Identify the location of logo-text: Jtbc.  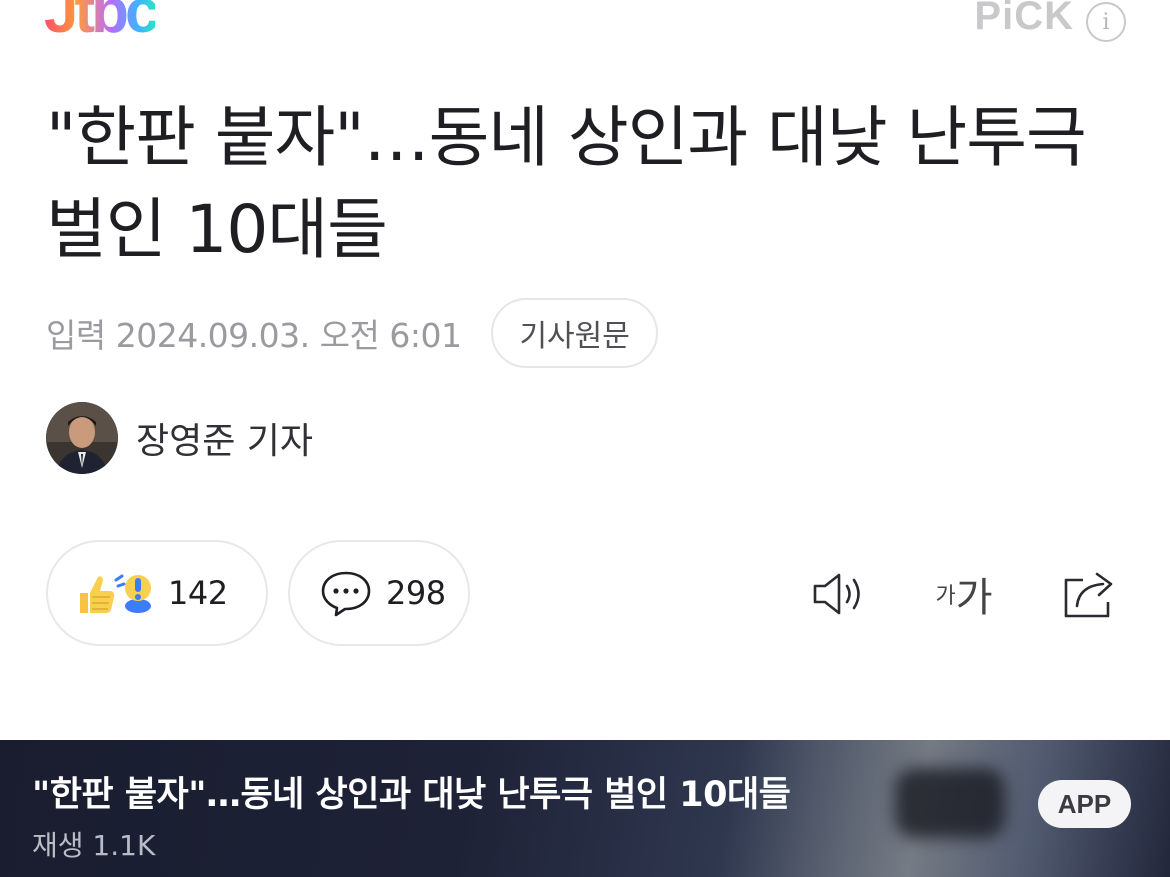
(102, 21).